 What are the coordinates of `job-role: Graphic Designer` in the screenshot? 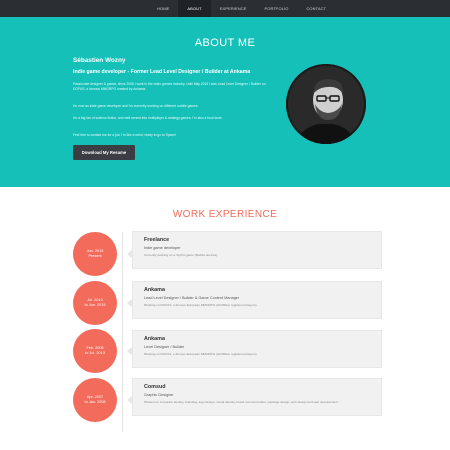 It's located at (159, 395).